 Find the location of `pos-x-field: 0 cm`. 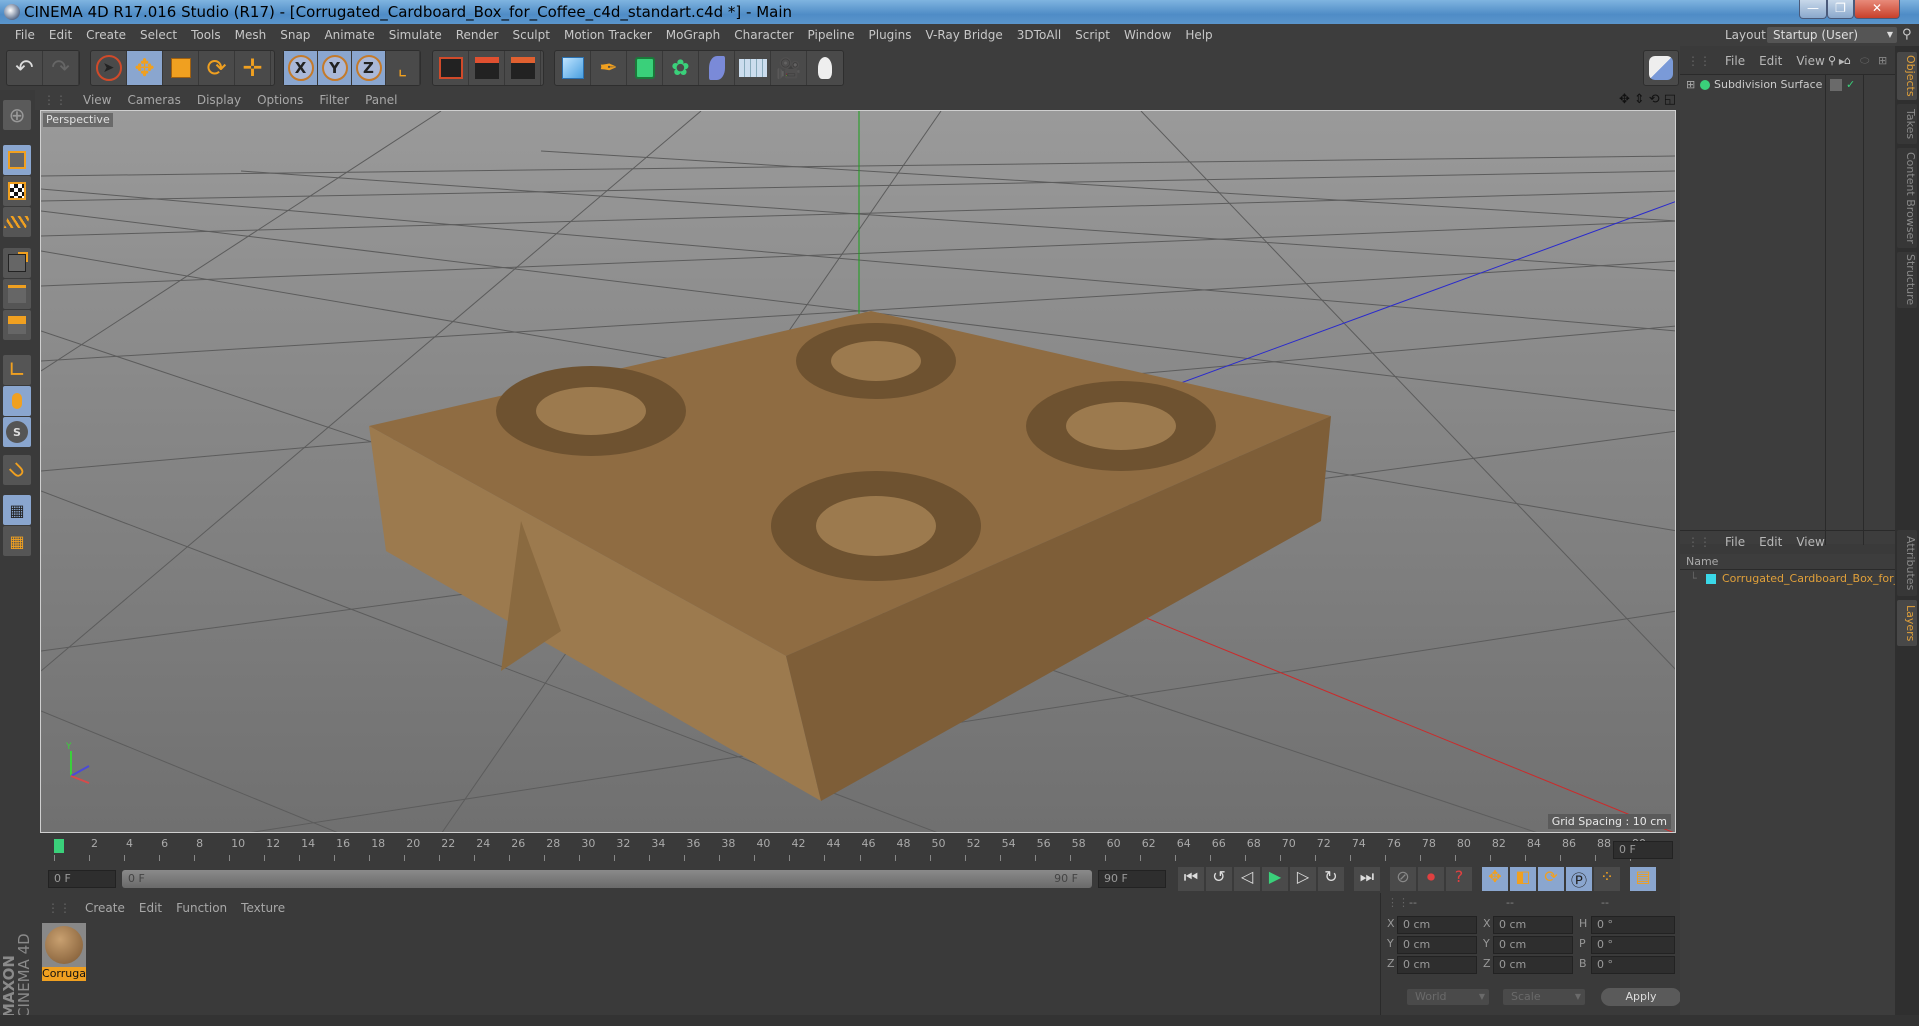

pos-x-field: 0 cm is located at coordinates (1437, 925).